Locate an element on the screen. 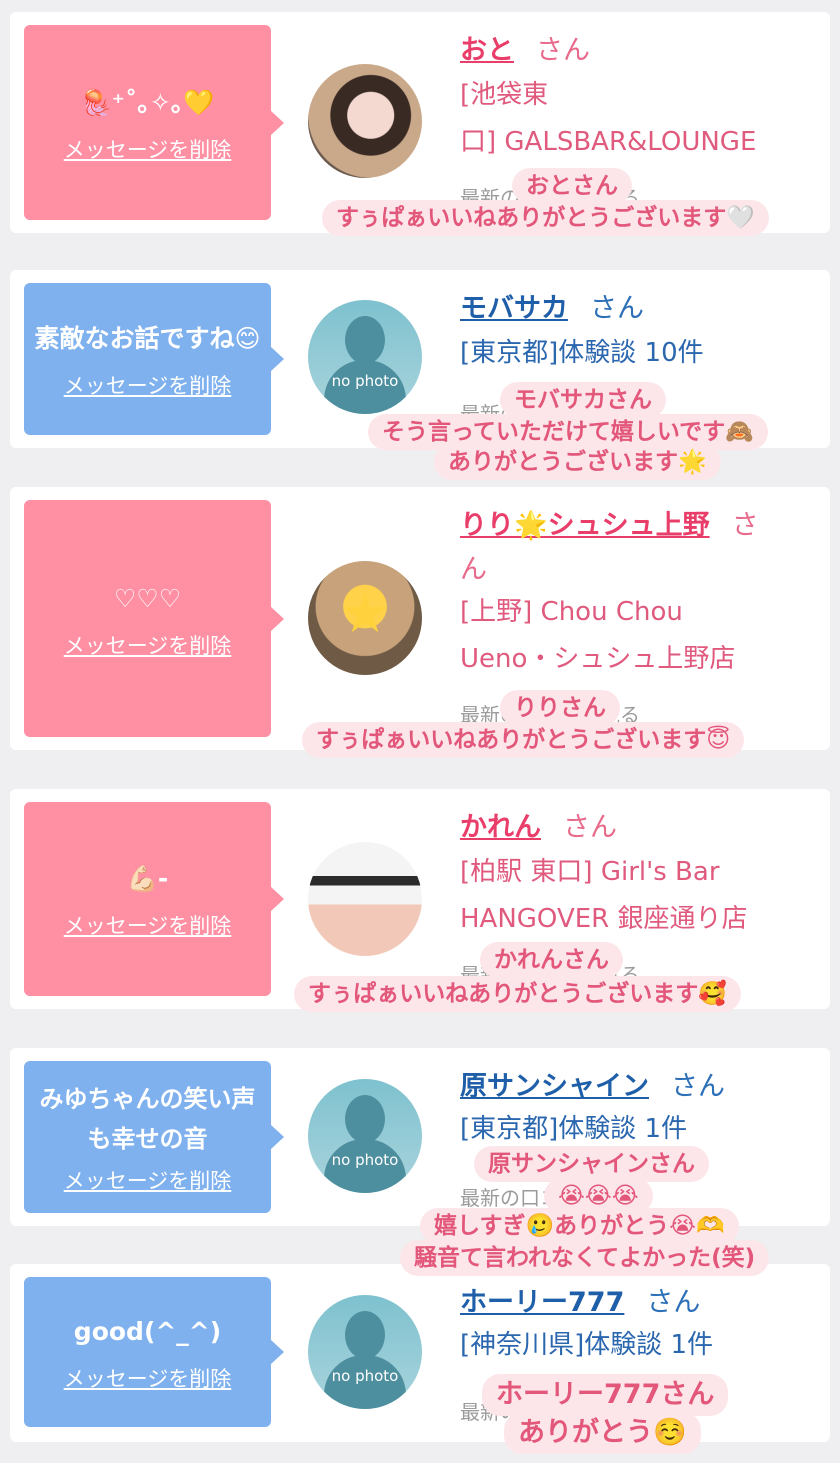 Image resolution: width=840 pixels, height=1463 pixels. message-text: good(^_^) is located at coordinates (147, 1331).